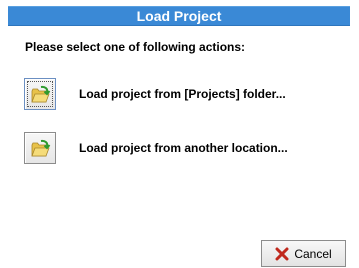  Describe the element at coordinates (179, 16) in the screenshot. I see `dialog-title: Load Project` at that location.